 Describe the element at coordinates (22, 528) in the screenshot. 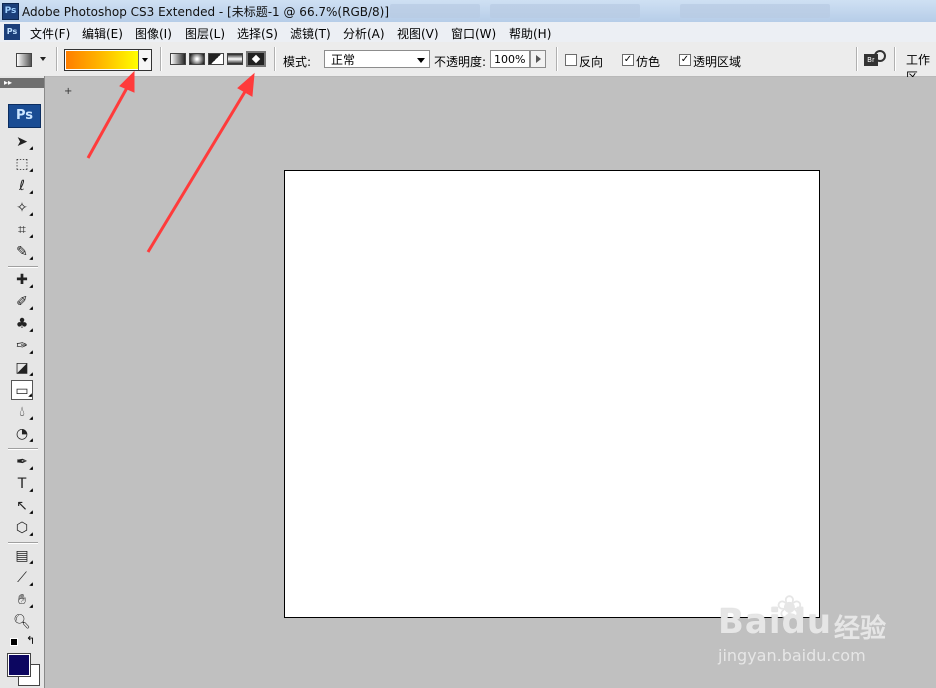

I see `shape-tool-icon: ⬡` at that location.